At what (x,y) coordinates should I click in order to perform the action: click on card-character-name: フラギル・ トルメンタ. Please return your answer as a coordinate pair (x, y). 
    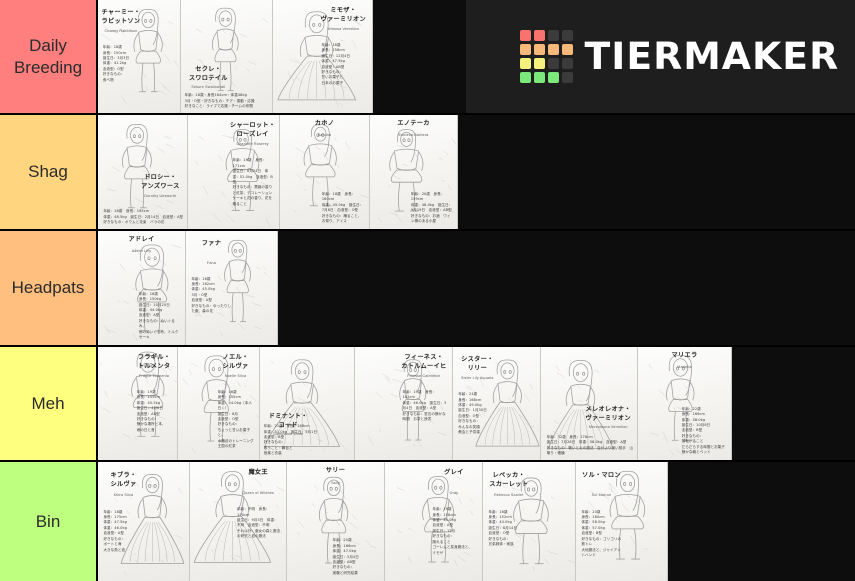
    Looking at the image, I should click on (154, 361).